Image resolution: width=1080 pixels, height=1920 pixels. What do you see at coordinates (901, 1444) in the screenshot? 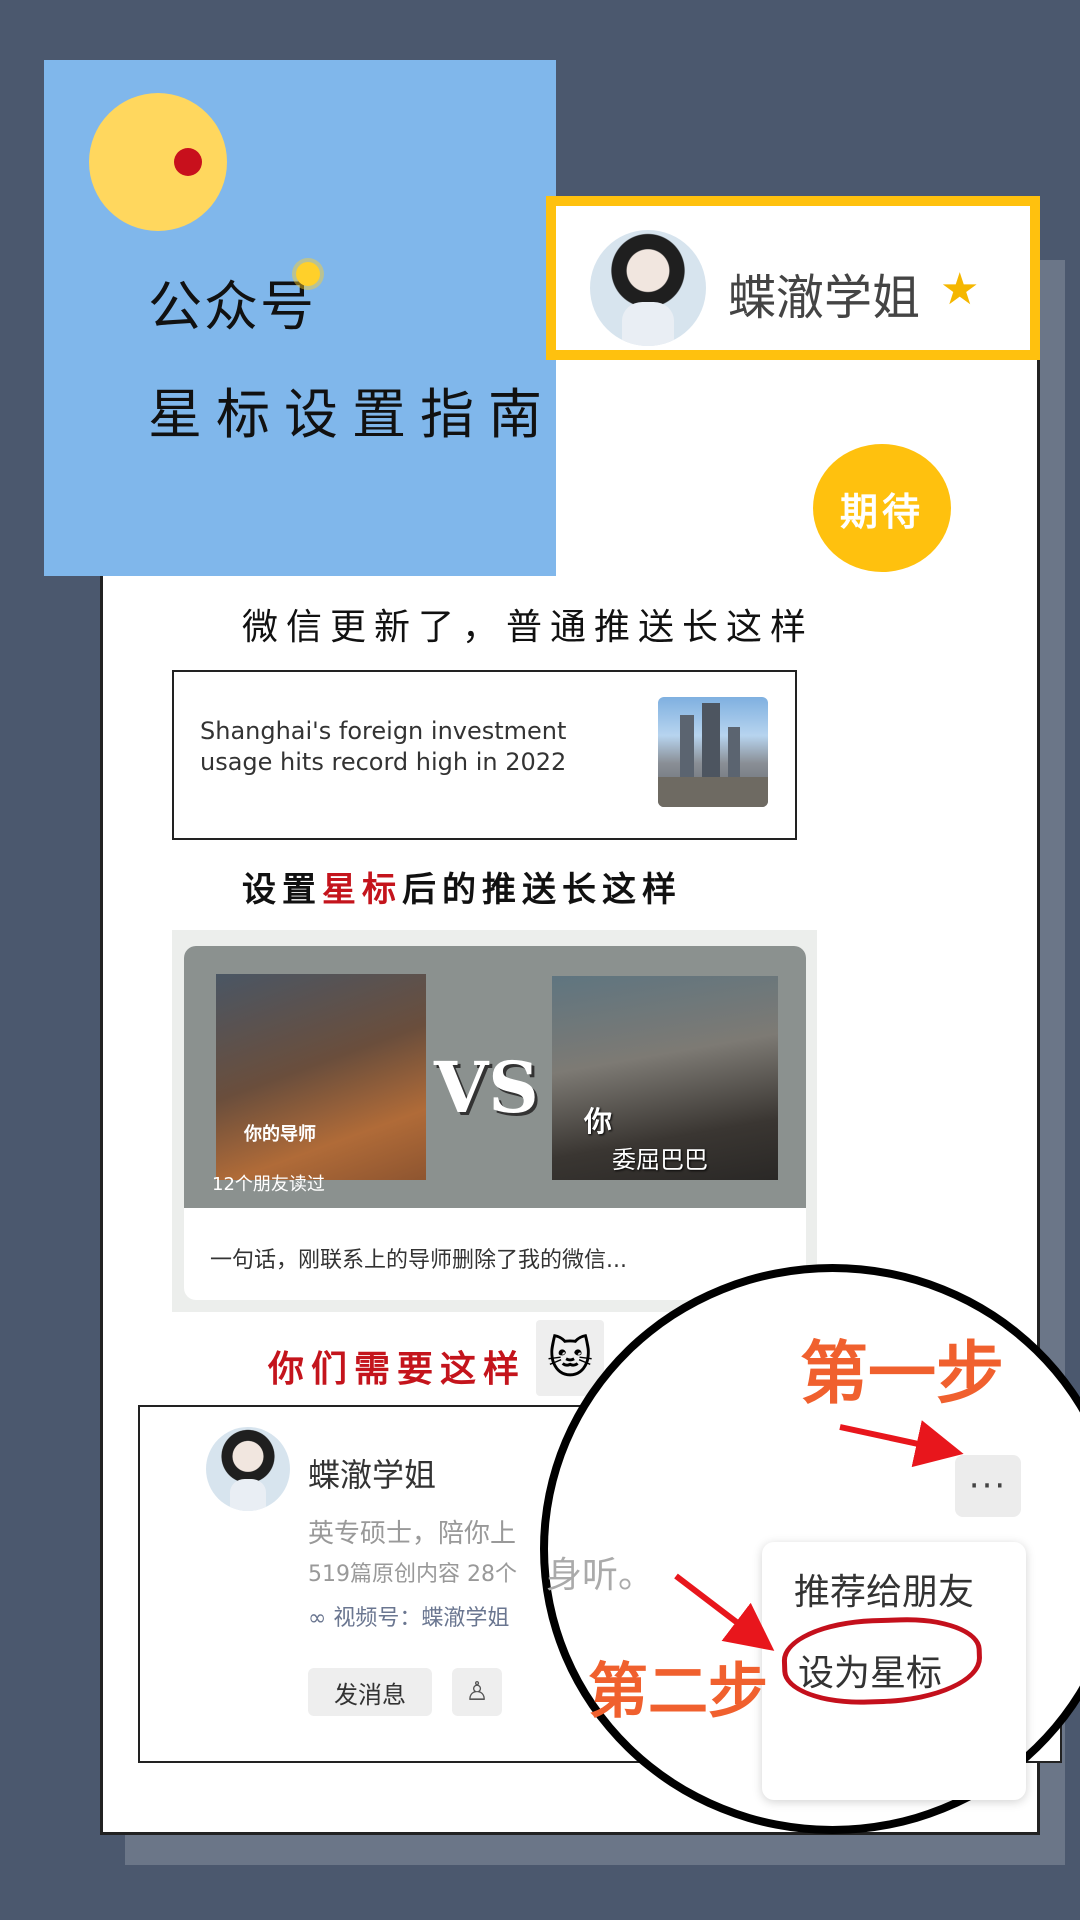
I see `step-one-arrow` at bounding box center [901, 1444].